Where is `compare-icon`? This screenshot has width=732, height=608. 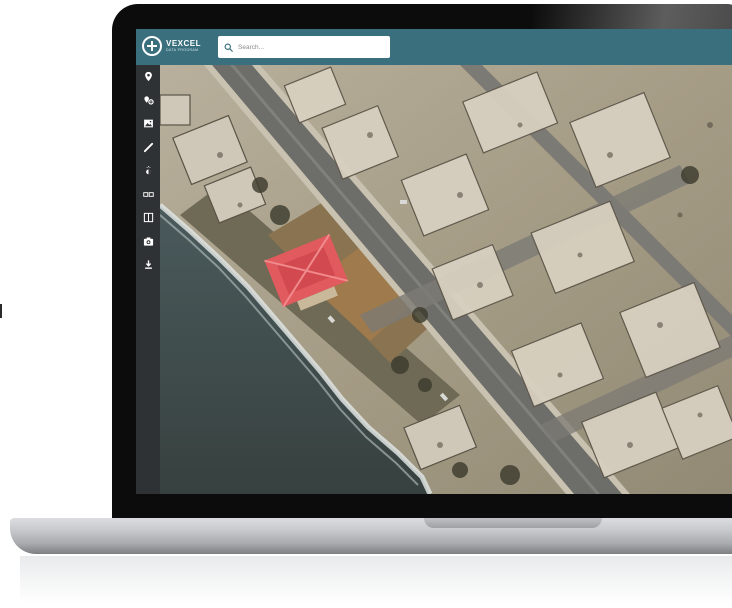
compare-icon is located at coordinates (148, 194).